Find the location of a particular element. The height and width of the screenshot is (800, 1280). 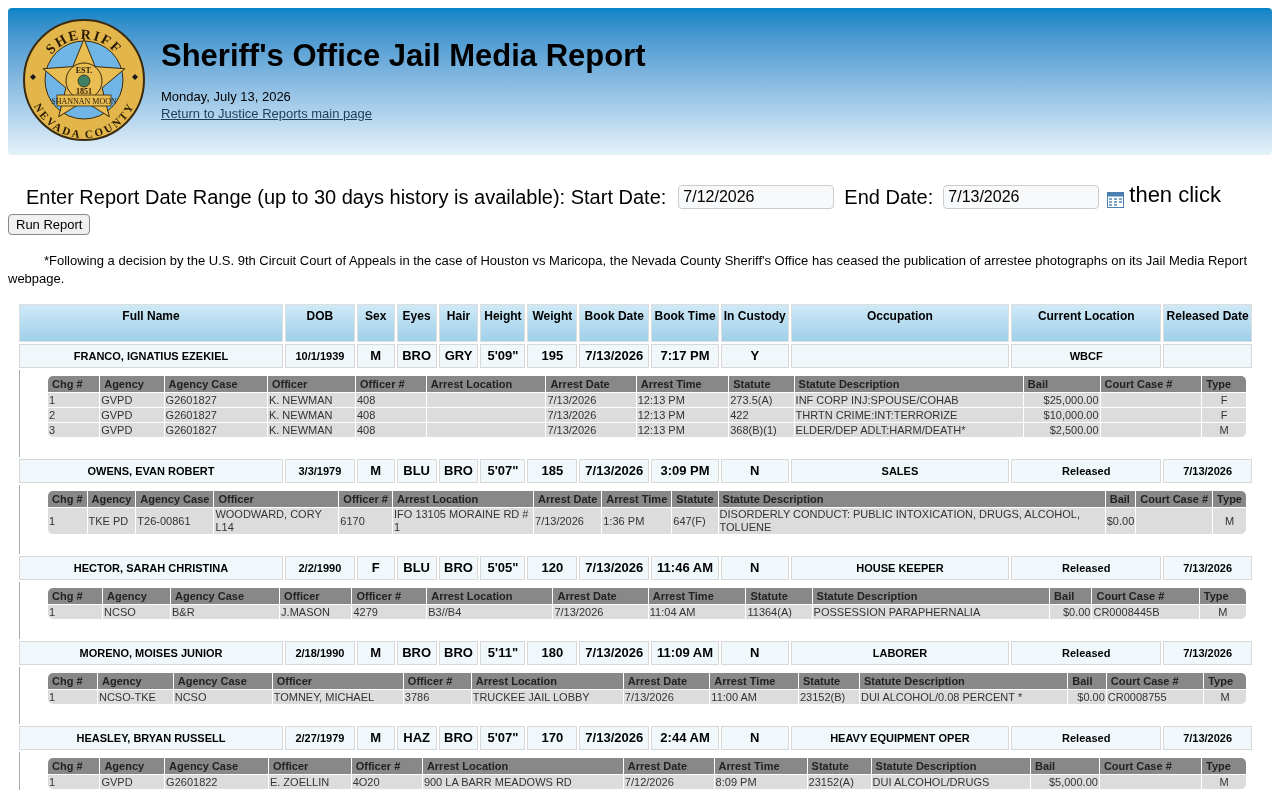

charge-cell-text: DUI ALCOHOL/DRUGS is located at coordinates (931, 781).